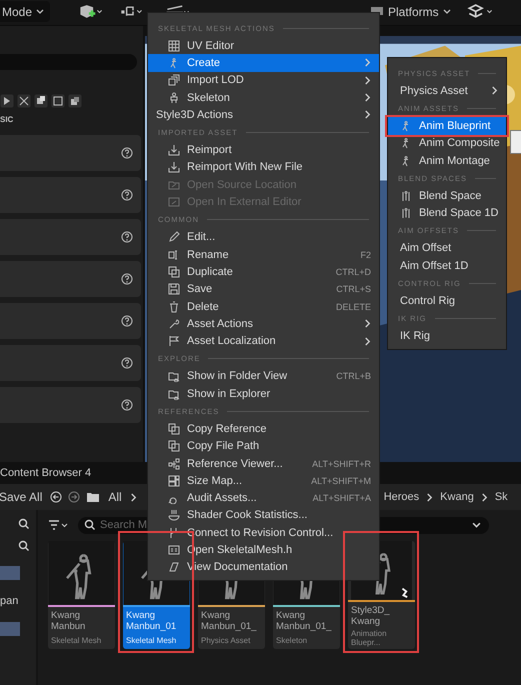  I want to click on menu-item: Rename F2, so click(263, 255).